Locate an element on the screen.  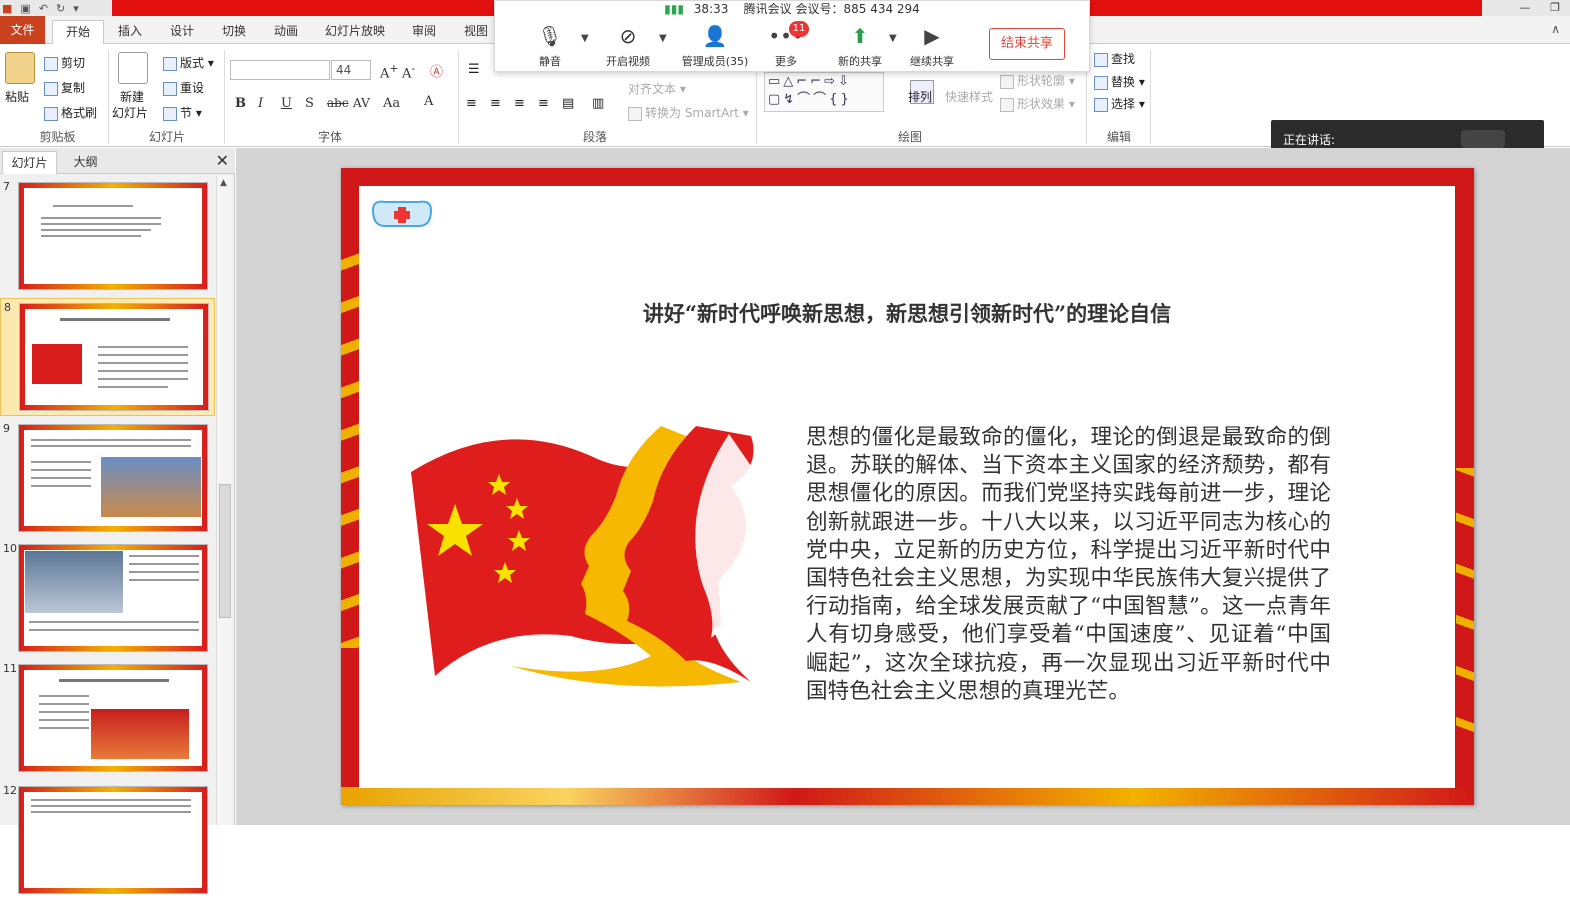
strikethrough-icon: abc is located at coordinates (338, 103).